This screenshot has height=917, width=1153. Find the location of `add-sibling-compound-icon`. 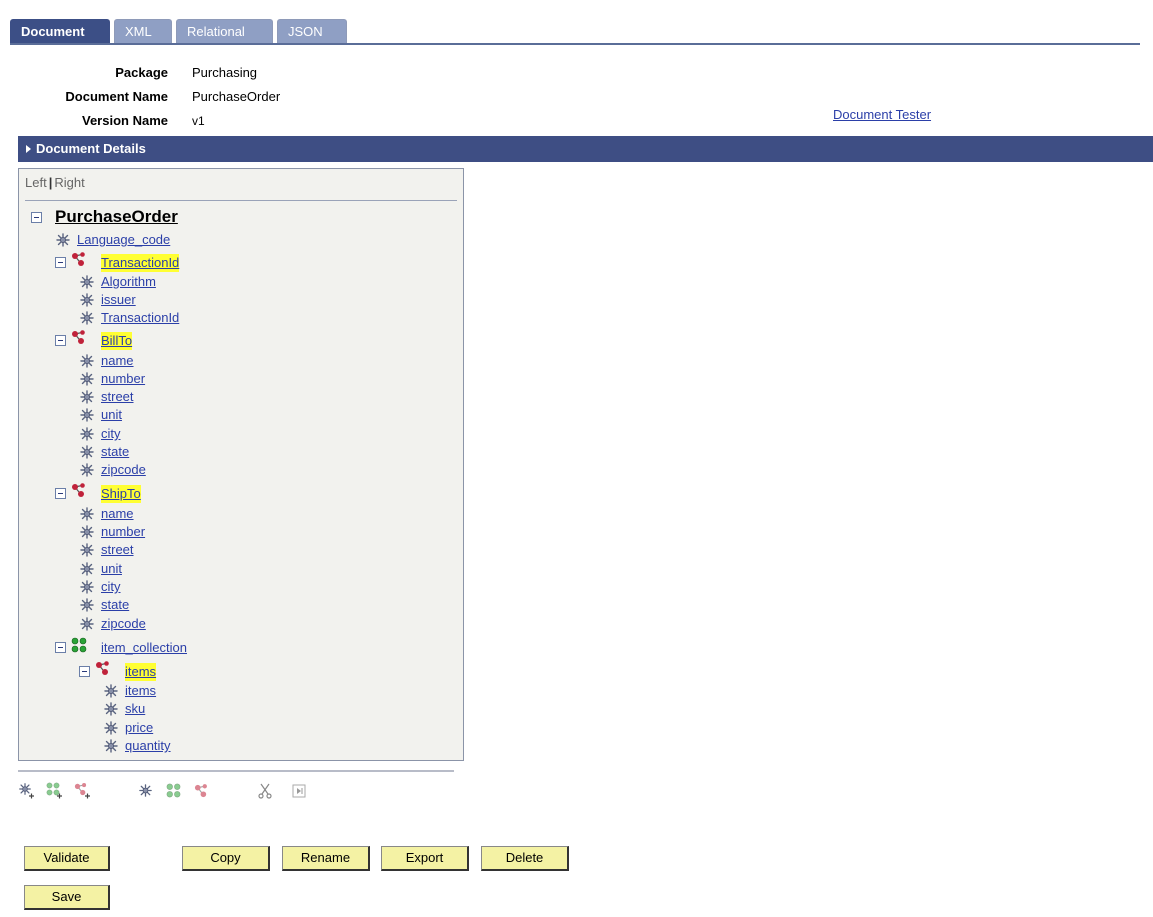

add-sibling-compound-icon is located at coordinates (202, 791).